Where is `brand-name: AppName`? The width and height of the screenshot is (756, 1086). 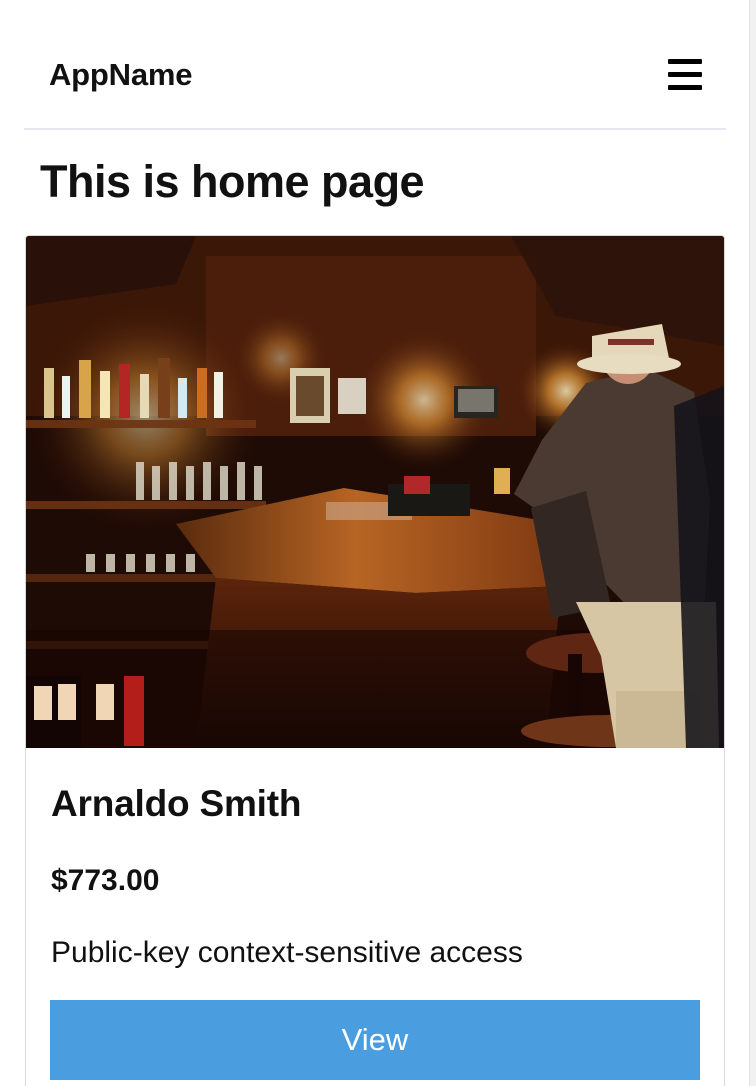
brand-name: AppName is located at coordinates (120, 75).